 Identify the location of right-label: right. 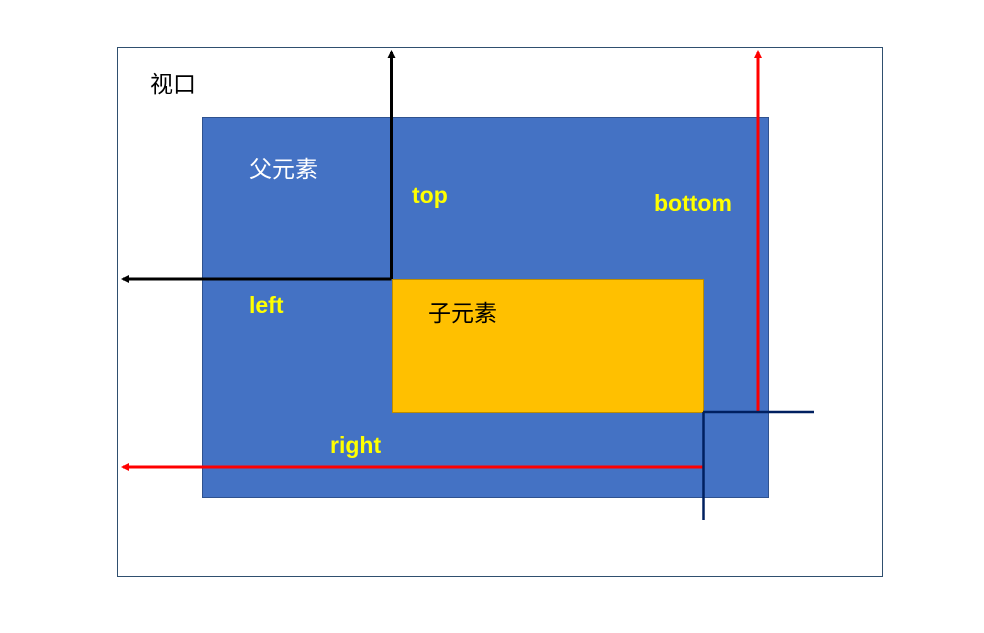
(356, 445).